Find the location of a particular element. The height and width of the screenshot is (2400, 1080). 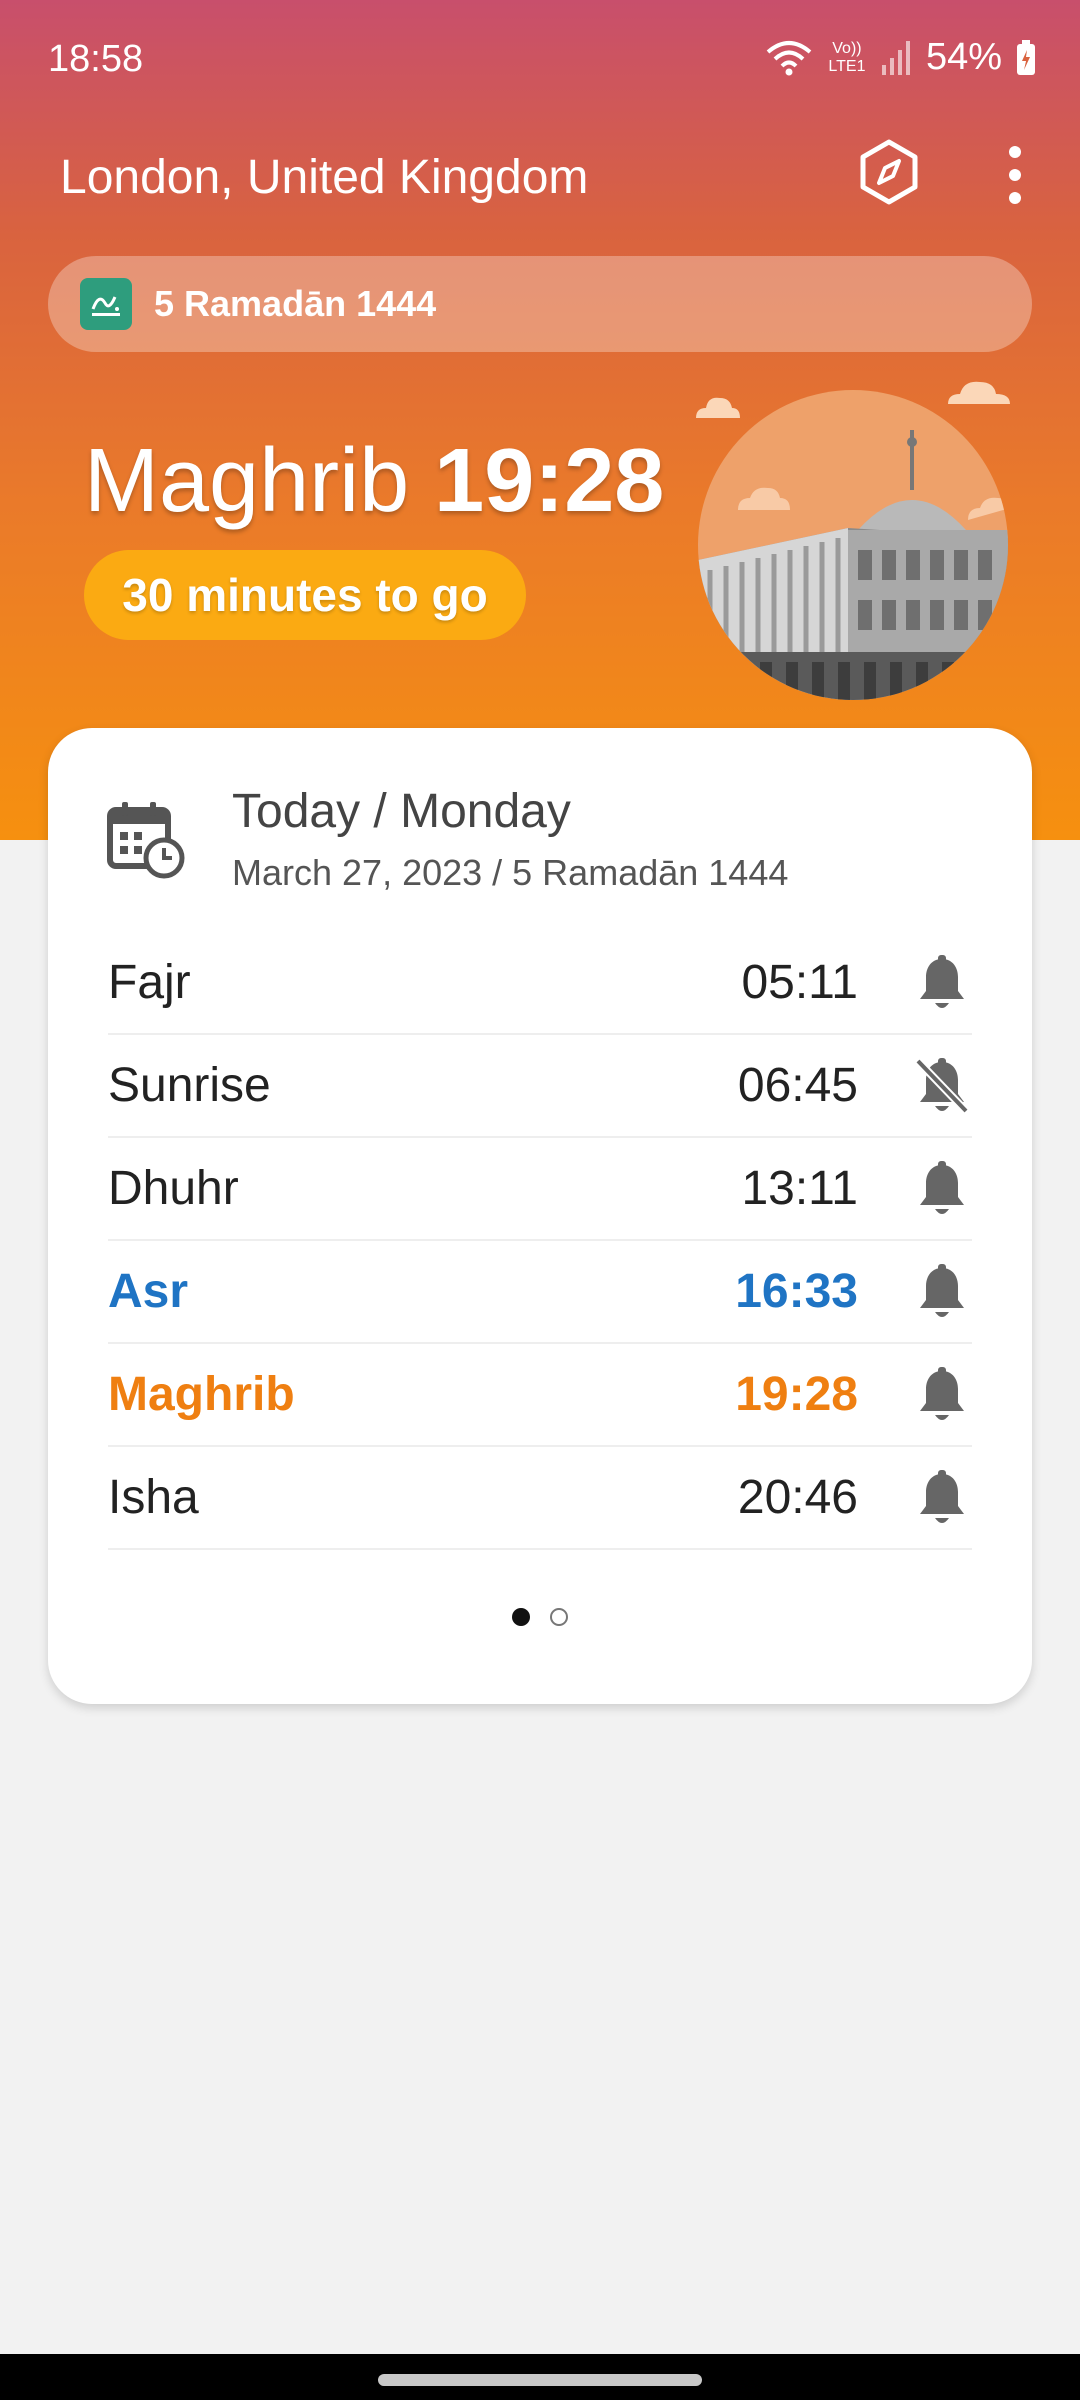

next-prayer-name: Maghrib is located at coordinates (247, 481).